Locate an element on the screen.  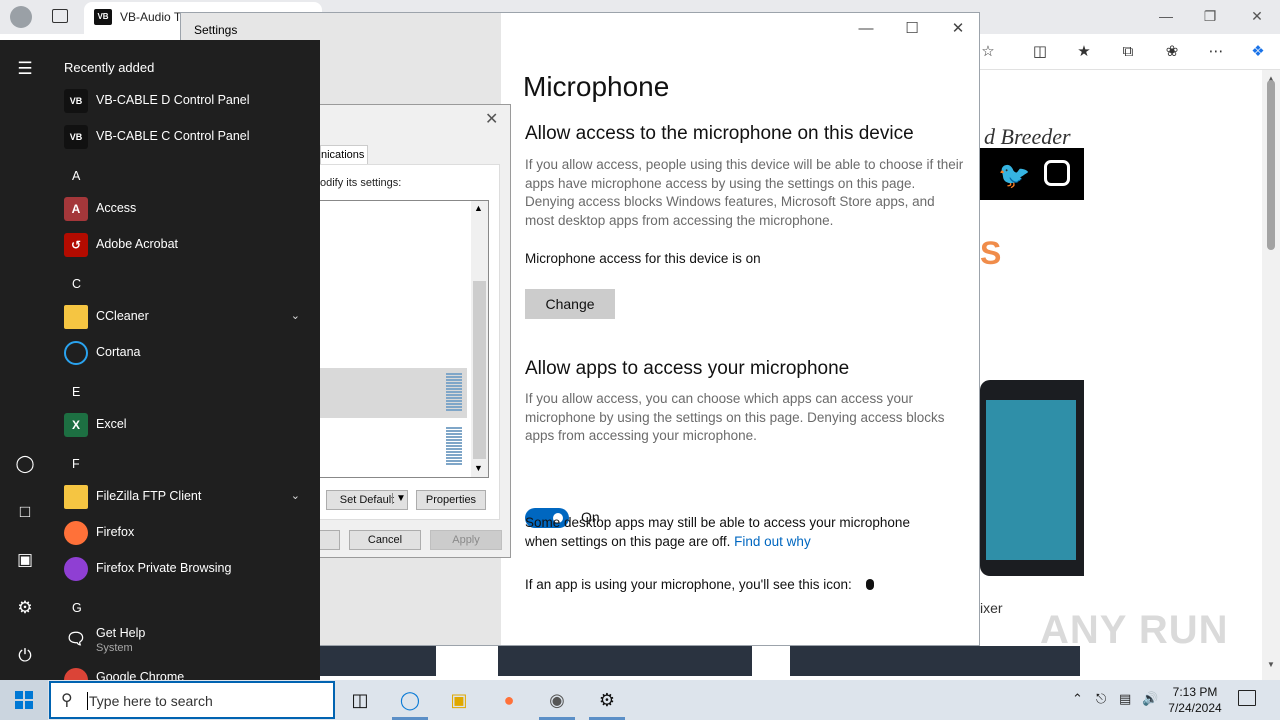
app-item-filezilla: FileZilla FTP Client ⌄ is located at coordinates (186, 497).